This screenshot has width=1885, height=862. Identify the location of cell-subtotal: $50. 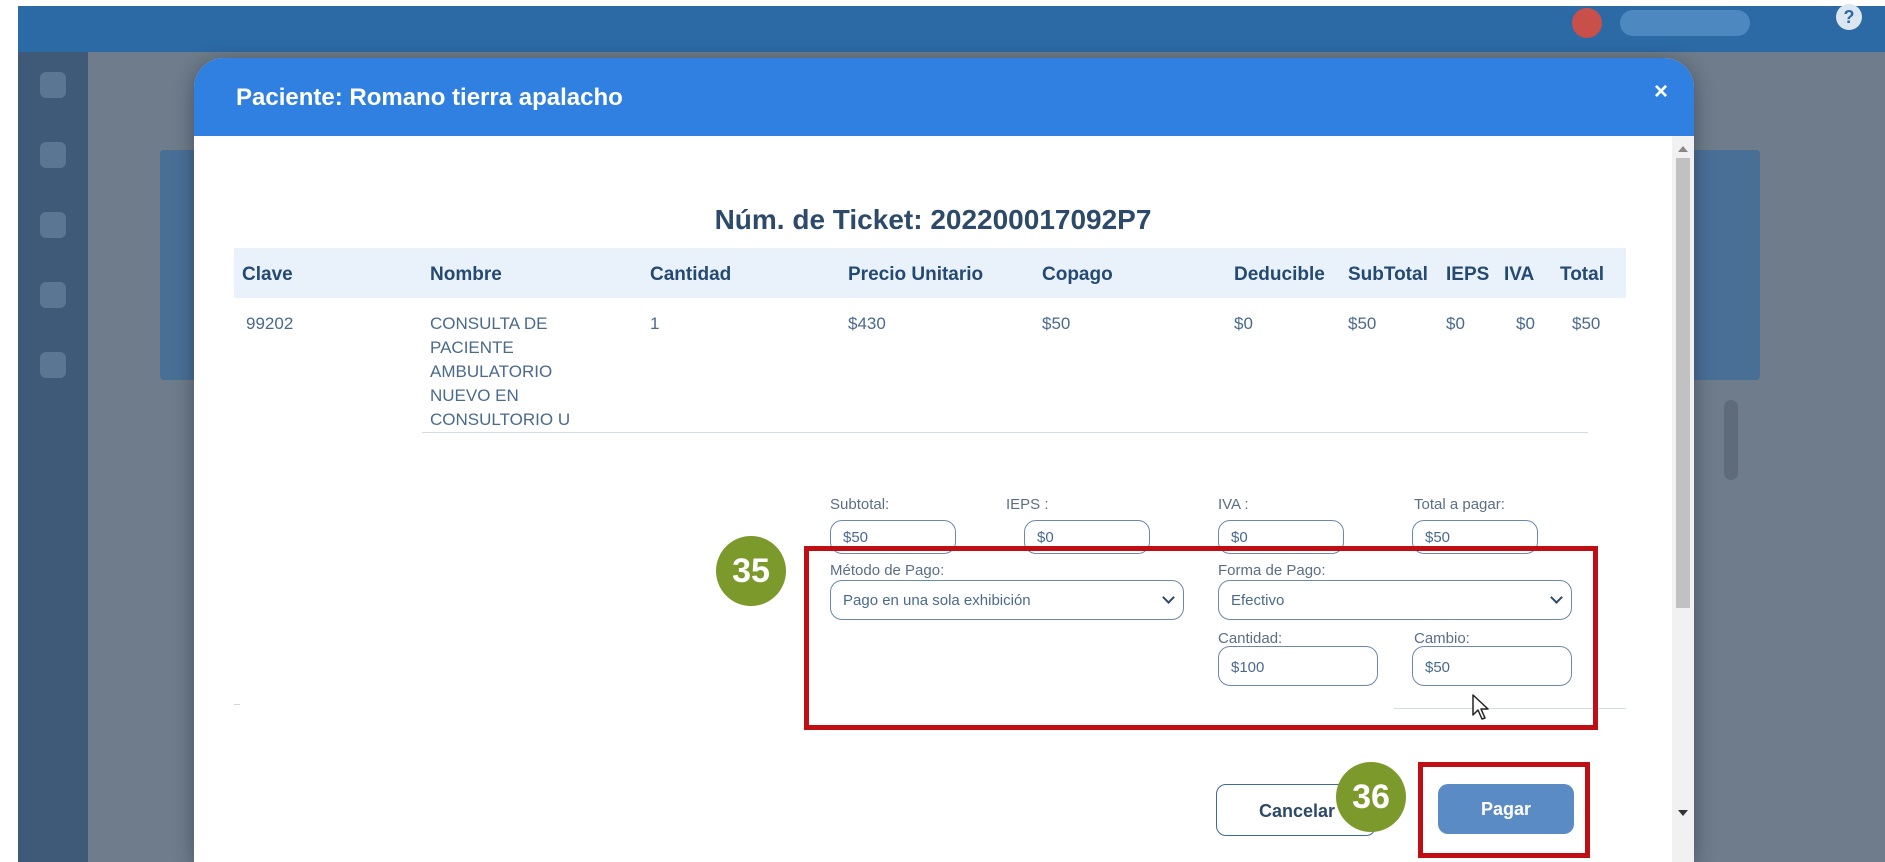
(1362, 323).